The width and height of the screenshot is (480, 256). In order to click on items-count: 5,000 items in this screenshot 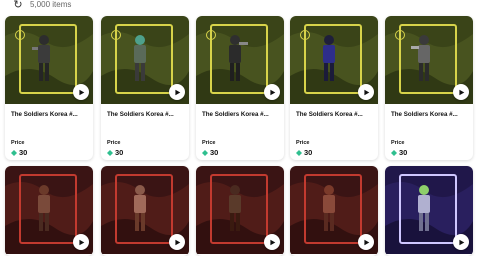, I will do `click(51, 4)`.